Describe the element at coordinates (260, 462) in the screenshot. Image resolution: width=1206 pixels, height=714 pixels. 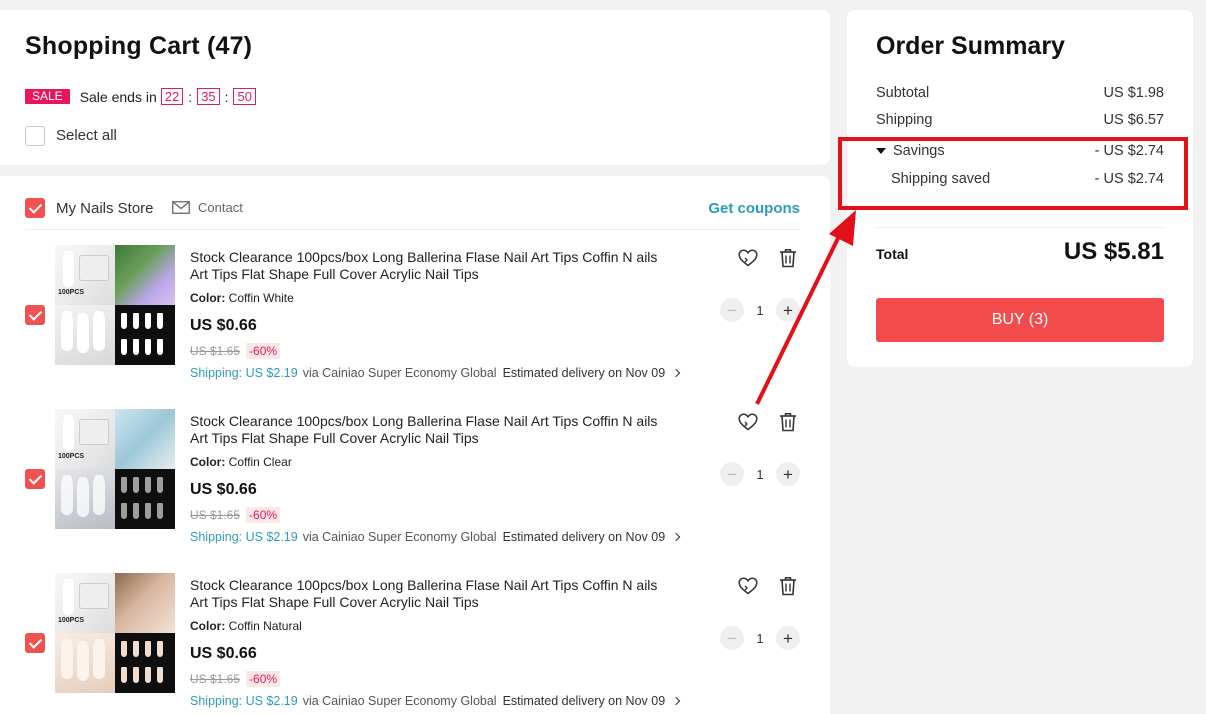
I see `color-value: Coffin Clear` at that location.